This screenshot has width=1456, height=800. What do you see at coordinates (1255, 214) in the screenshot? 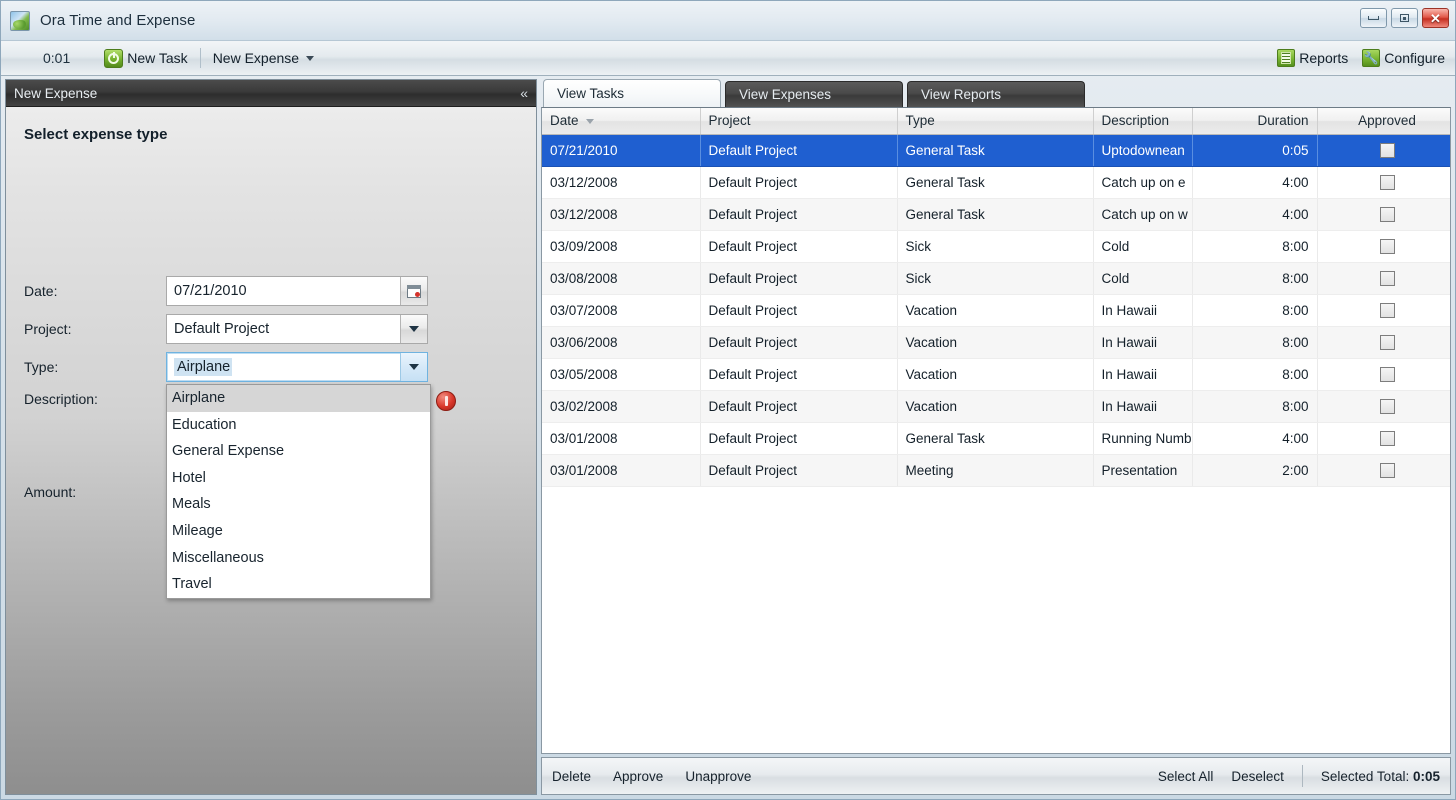
I see `cell-duration: 4:00` at bounding box center [1255, 214].